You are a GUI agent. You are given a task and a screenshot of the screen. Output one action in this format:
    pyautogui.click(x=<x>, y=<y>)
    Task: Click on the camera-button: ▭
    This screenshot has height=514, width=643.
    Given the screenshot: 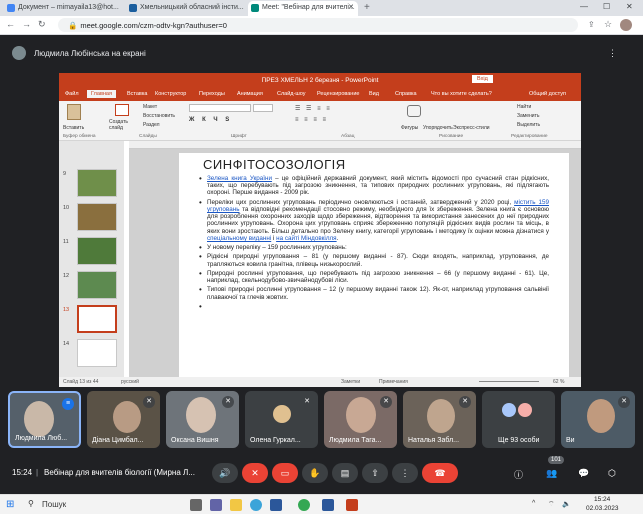 What is the action you would take?
    pyautogui.click(x=285, y=473)
    